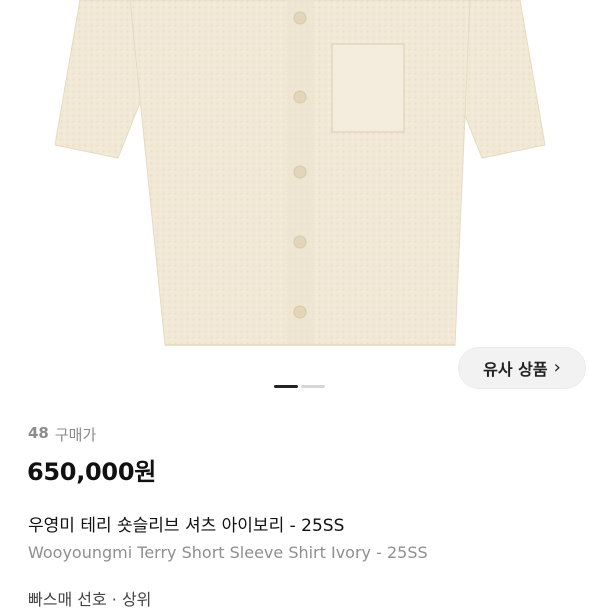 Image resolution: width=600 pixels, height=610 pixels. Describe the element at coordinates (186, 526) in the screenshot. I see `product-title-korean: 우영미 테리 숏슬리브 셔츠 아이보리 - 25SS` at that location.